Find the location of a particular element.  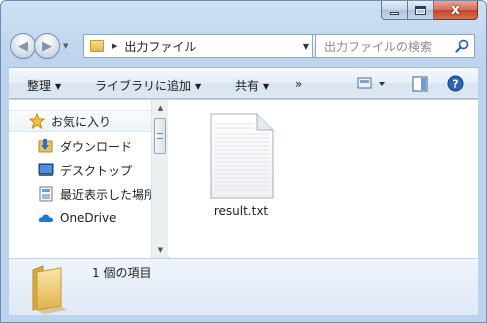

add-to-library-button: ライブラリに追加 ▼ is located at coordinates (148, 85).